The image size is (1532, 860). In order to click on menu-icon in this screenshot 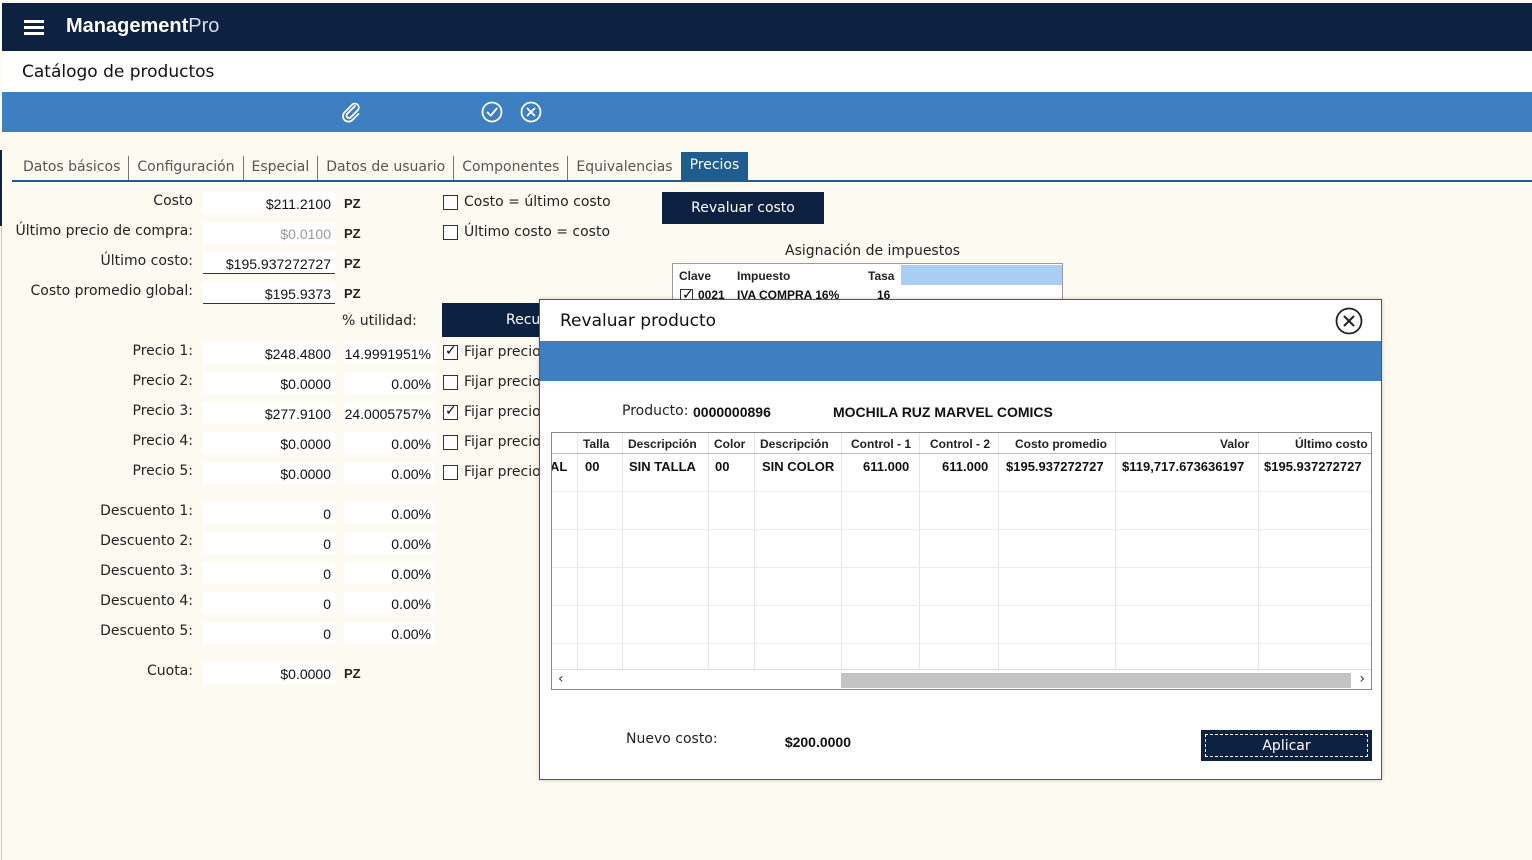, I will do `click(34, 28)`.